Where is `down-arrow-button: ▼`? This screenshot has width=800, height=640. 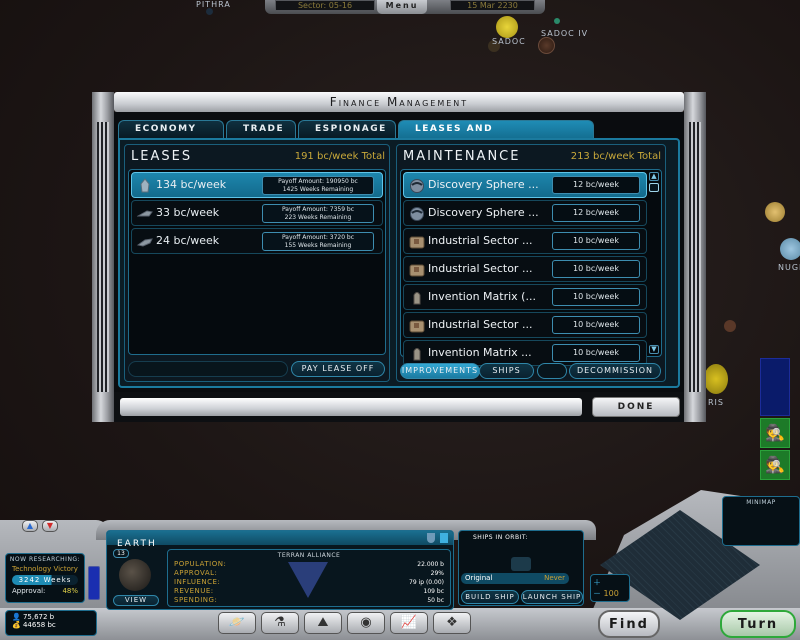
down-arrow-button: ▼ is located at coordinates (50, 526).